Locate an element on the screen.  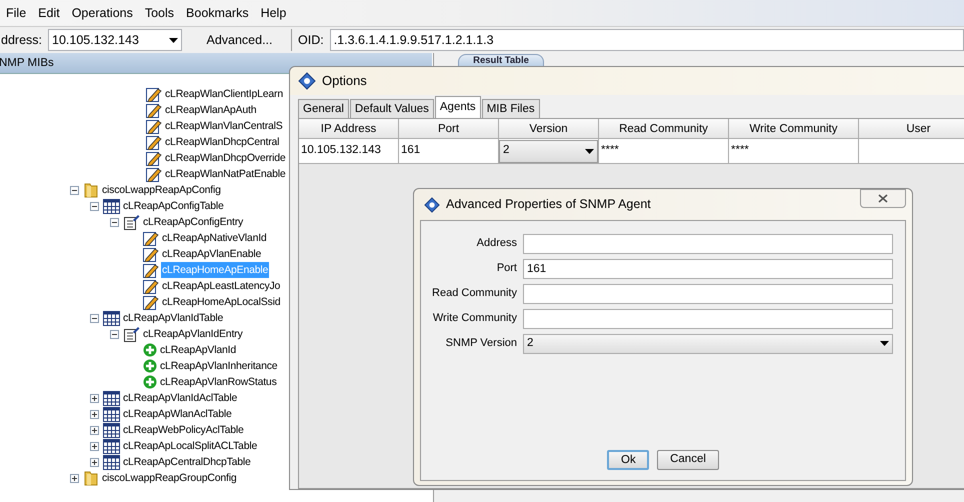
menu-item: File is located at coordinates (16, 13).